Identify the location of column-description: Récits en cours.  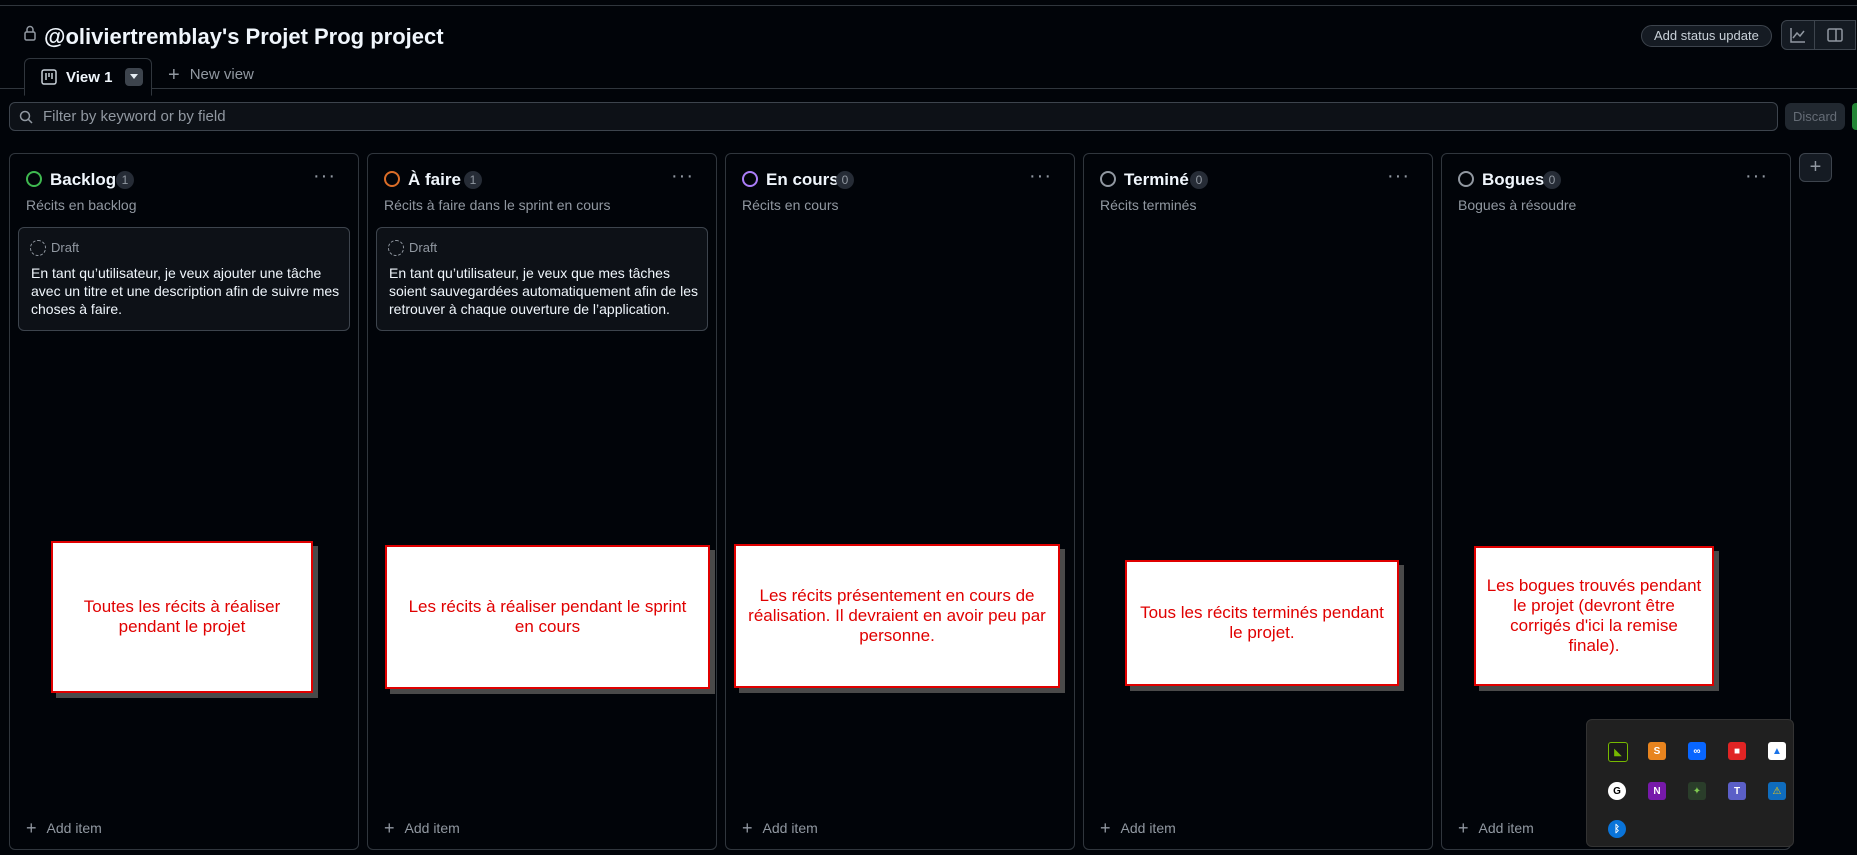
(790, 205).